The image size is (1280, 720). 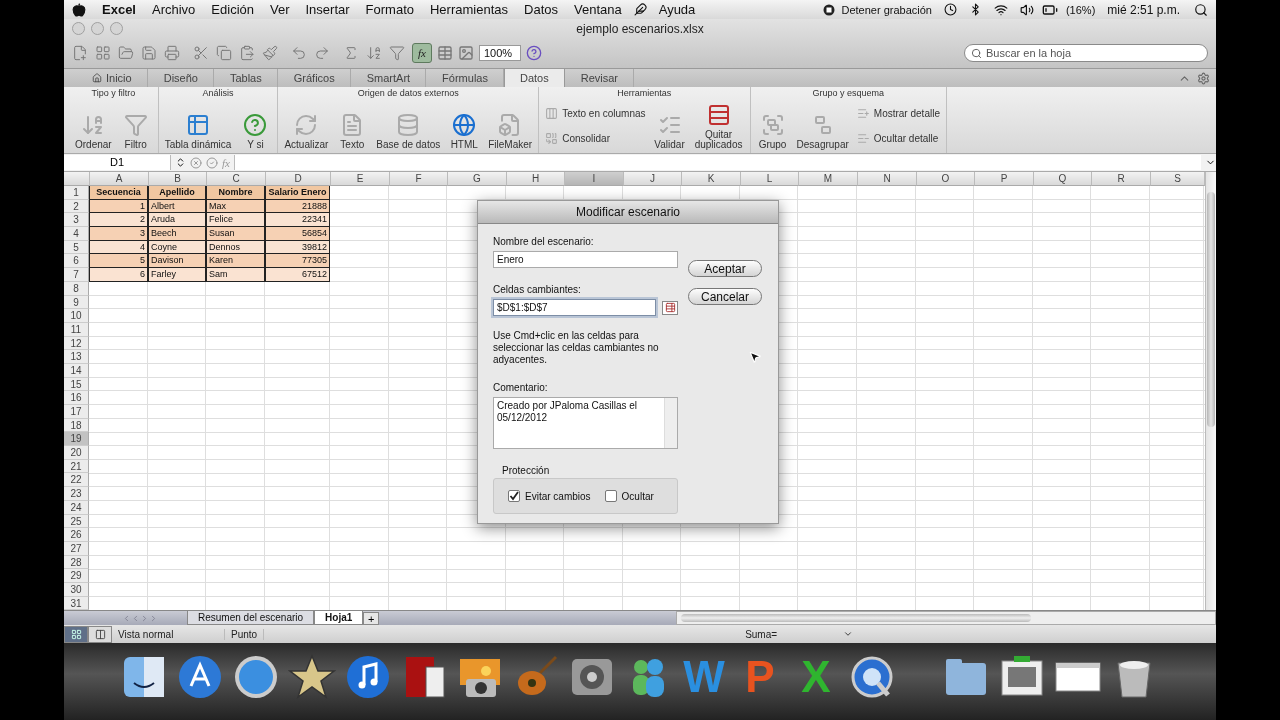 What do you see at coordinates (575, 307) in the screenshot?
I see `cells-field: $D$1:$D$7` at bounding box center [575, 307].